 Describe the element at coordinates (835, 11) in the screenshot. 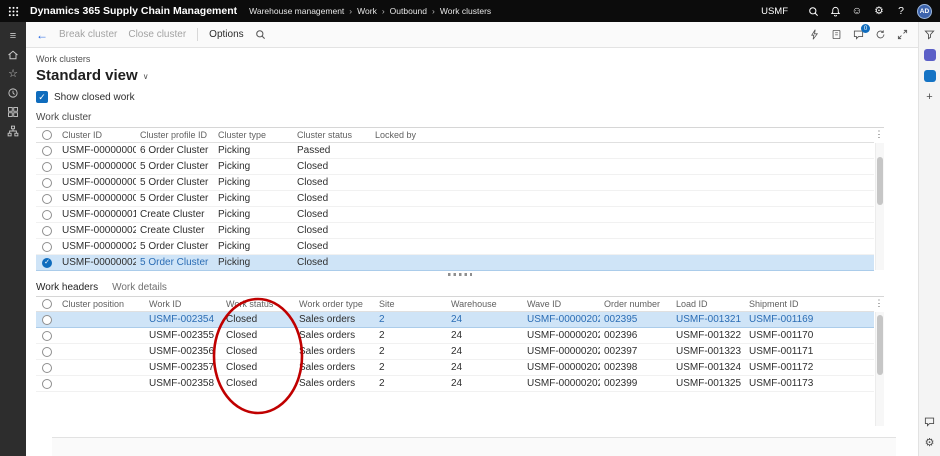

I see `notifications-bell-icon` at that location.